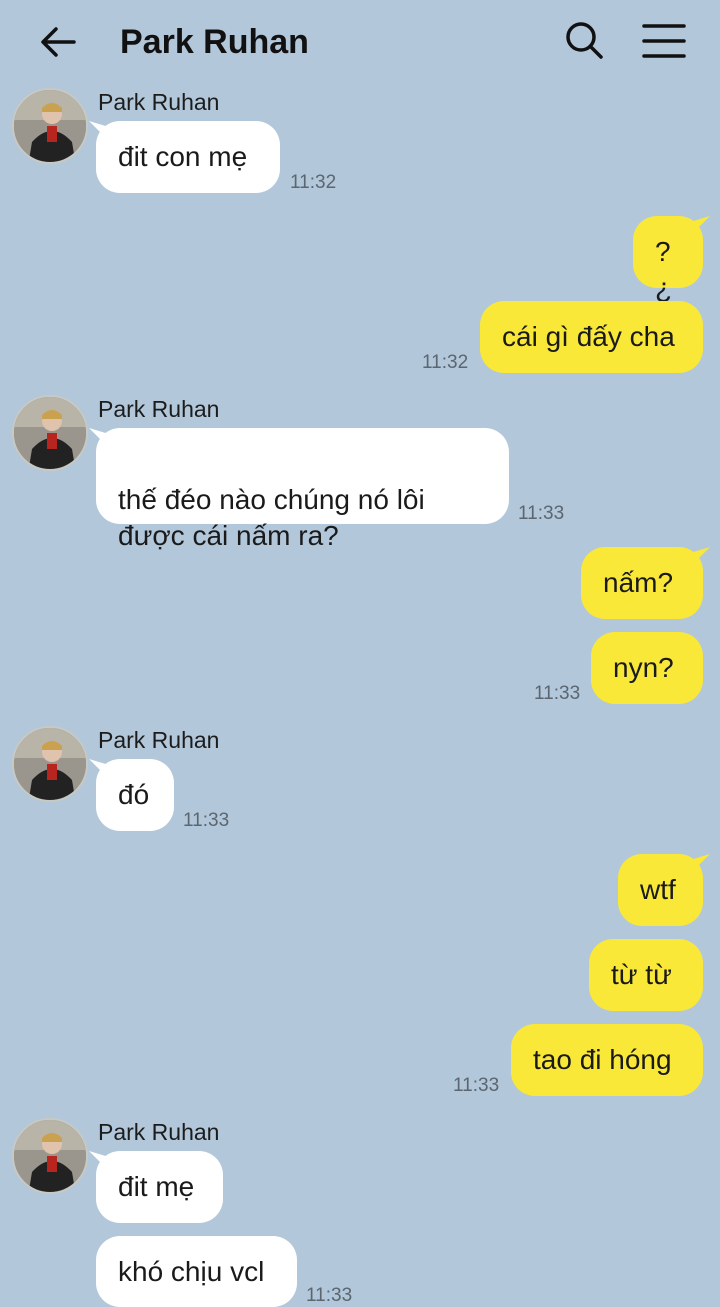  What do you see at coordinates (191, 1271) in the screenshot?
I see `message-text: khó chịu vcl` at bounding box center [191, 1271].